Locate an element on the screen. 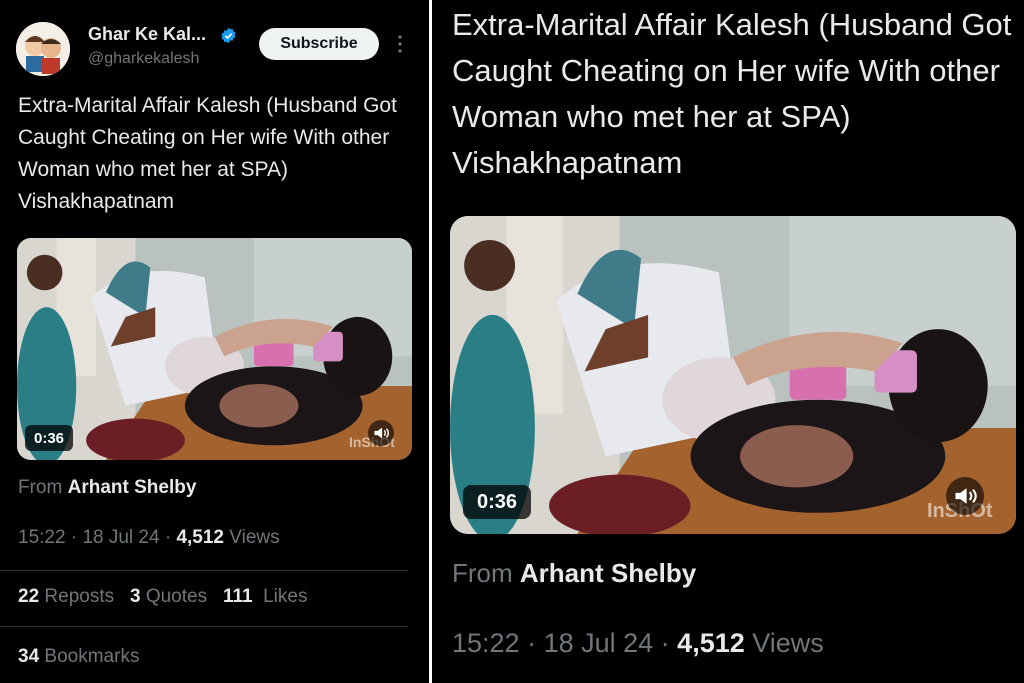  bookmarks-stat: 34 Bookmarks is located at coordinates (78, 657).